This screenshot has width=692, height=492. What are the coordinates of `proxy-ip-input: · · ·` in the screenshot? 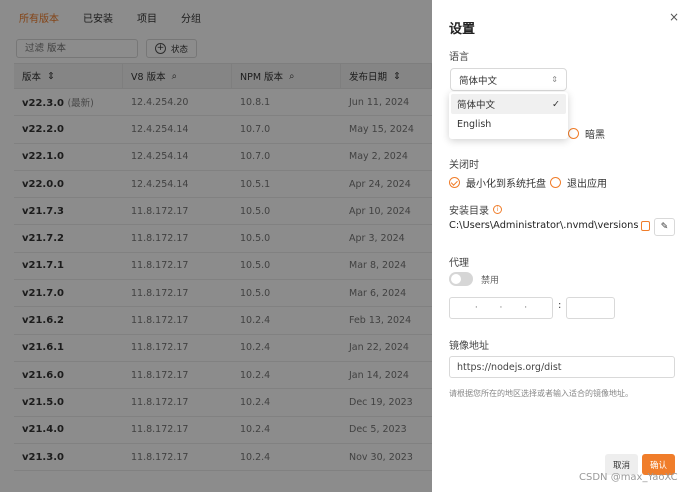 It's located at (501, 308).